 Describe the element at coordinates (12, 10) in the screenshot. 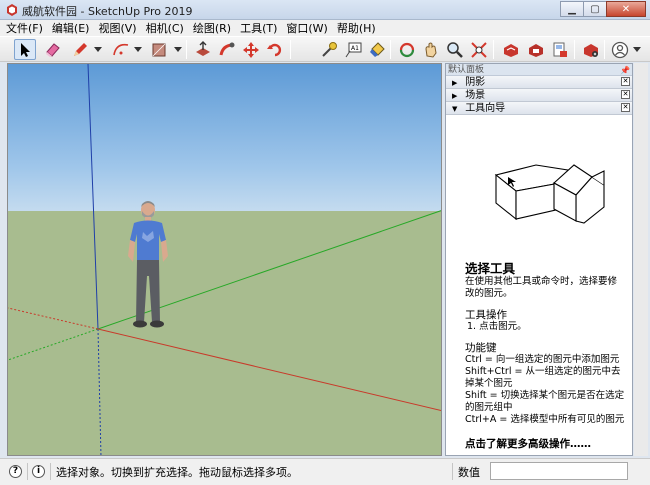

I see `sketchup-icon` at that location.